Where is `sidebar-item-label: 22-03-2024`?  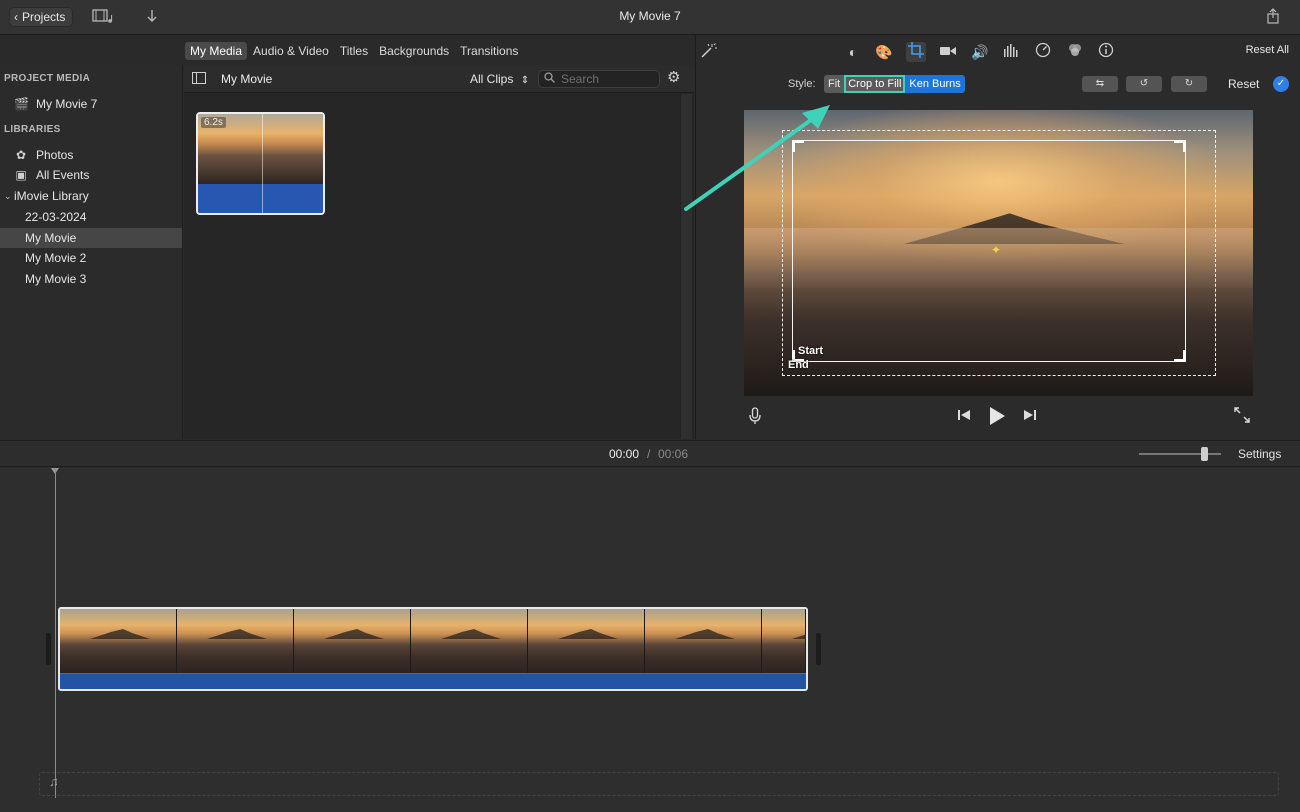 sidebar-item-label: 22-03-2024 is located at coordinates (56, 217).